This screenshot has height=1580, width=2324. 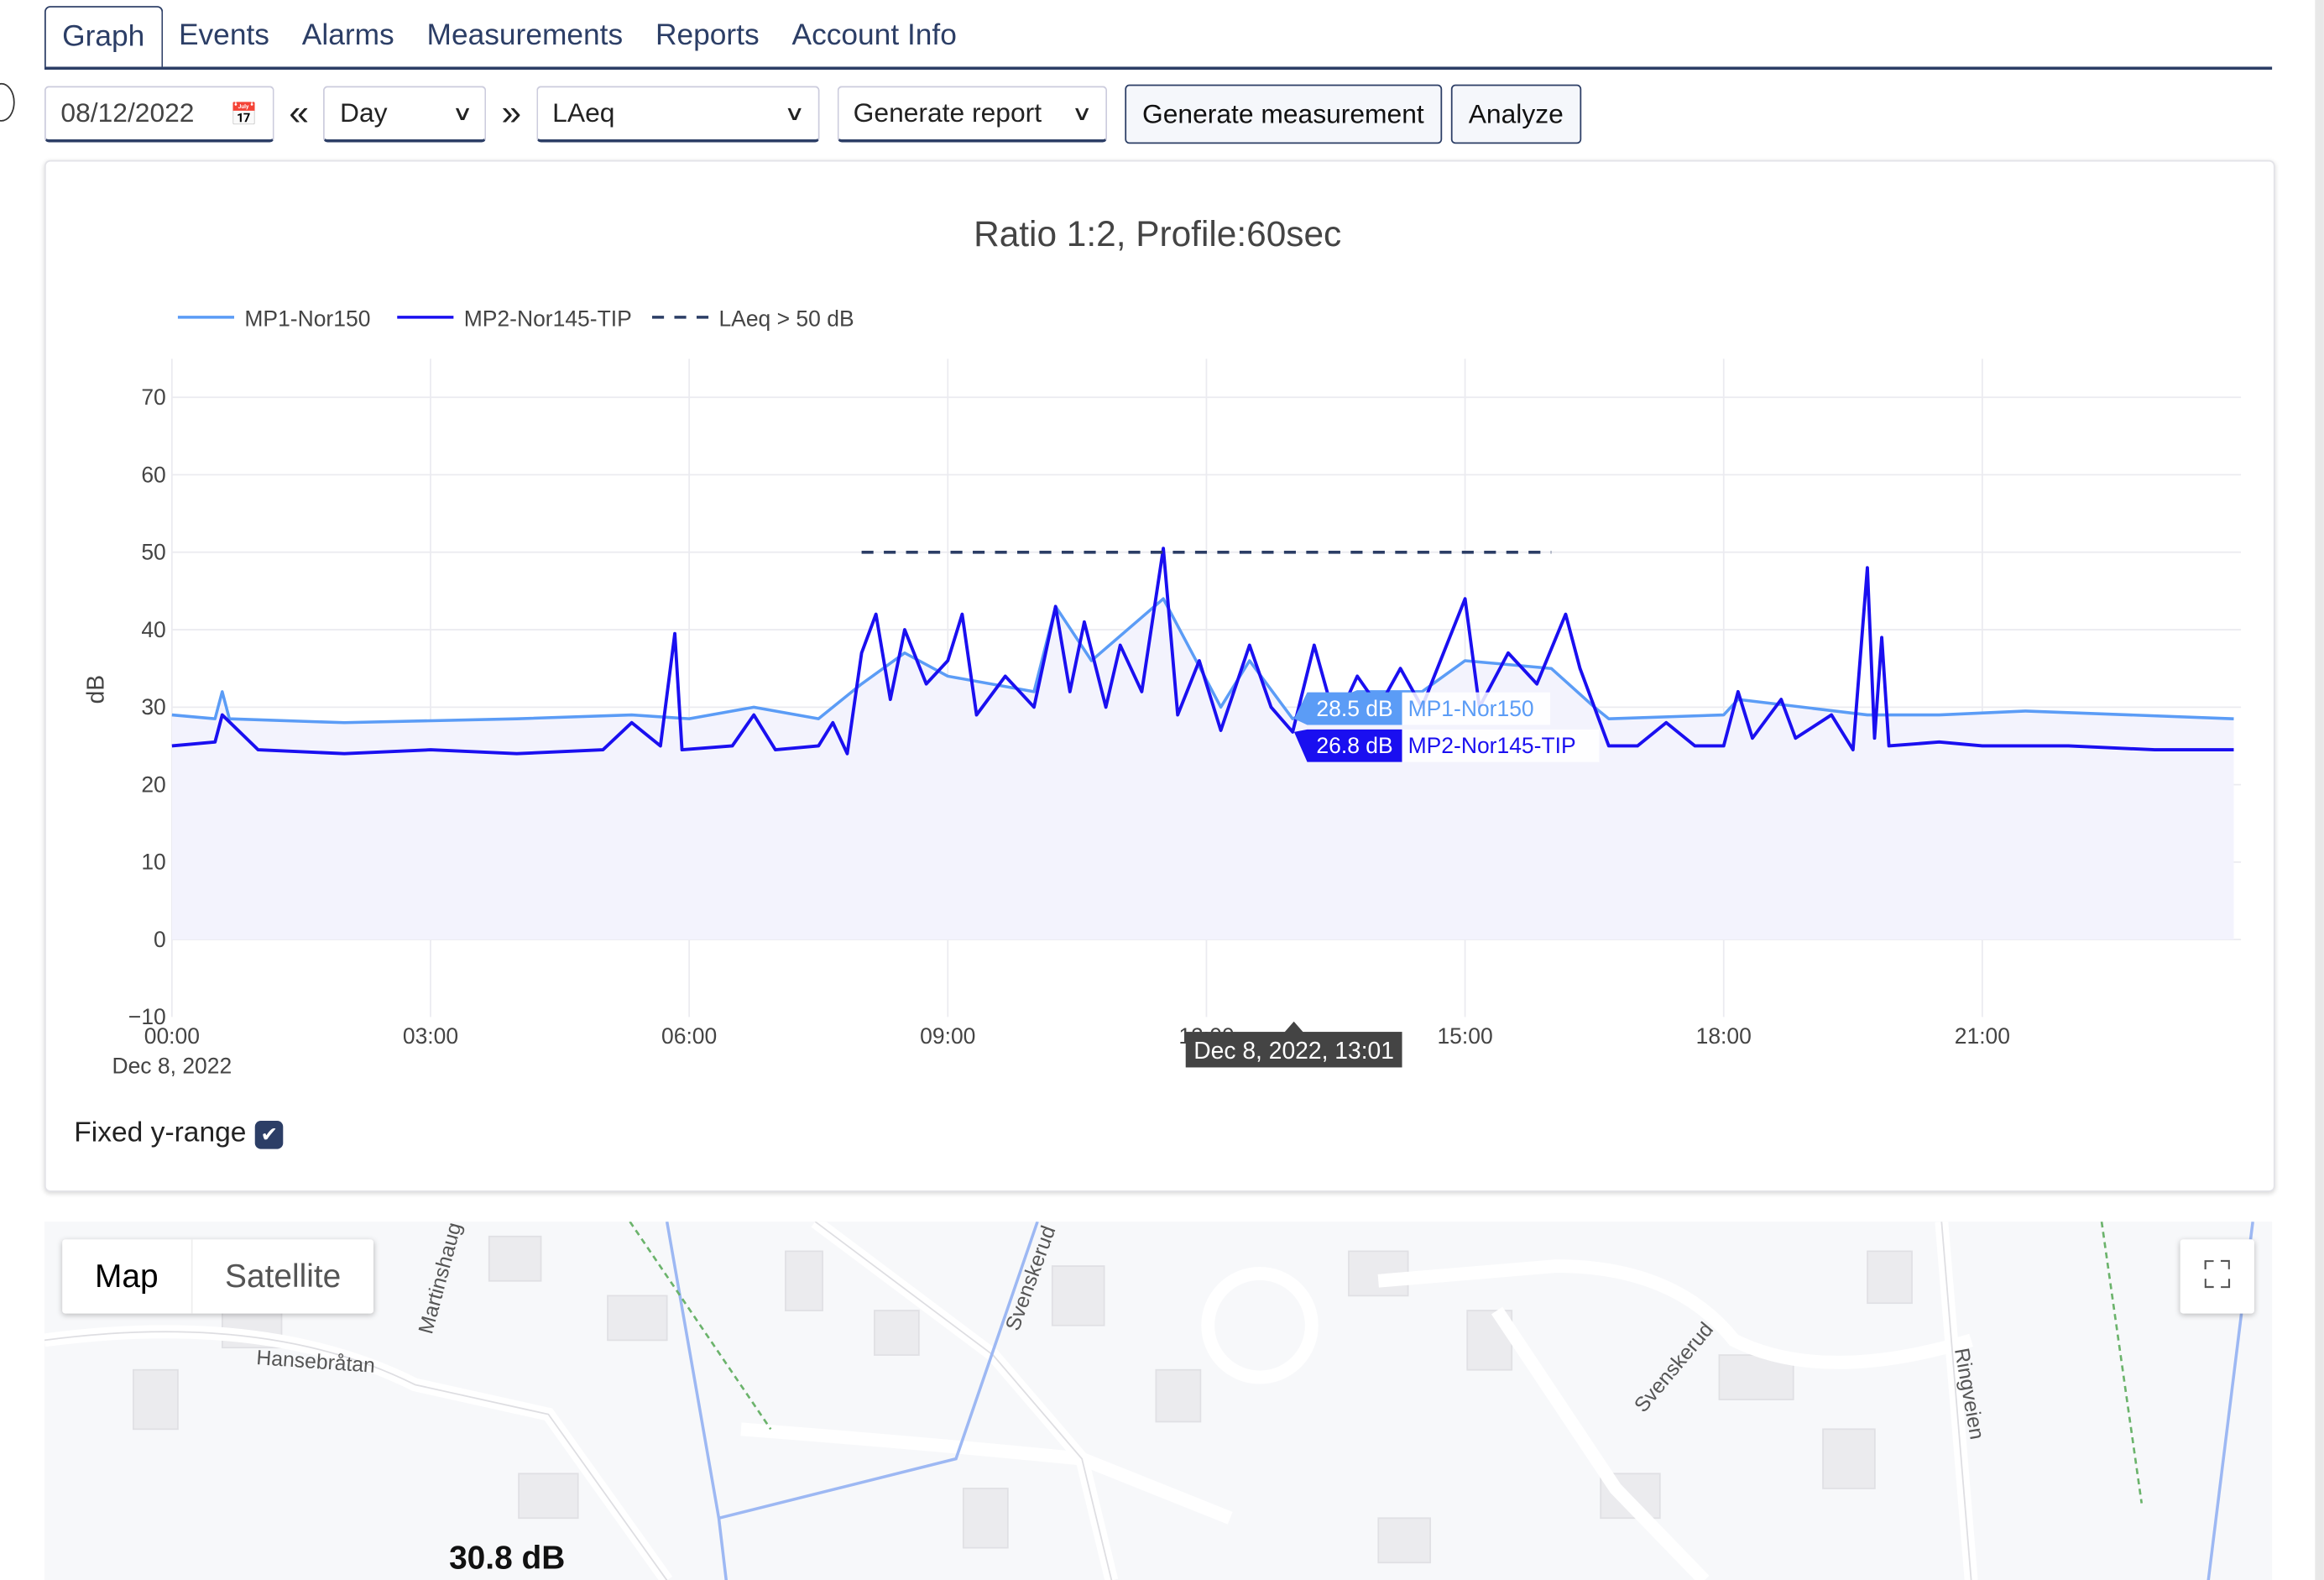 What do you see at coordinates (1157, 234) in the screenshot?
I see `chart-title: Ratio 1:2, Profile:60sec` at bounding box center [1157, 234].